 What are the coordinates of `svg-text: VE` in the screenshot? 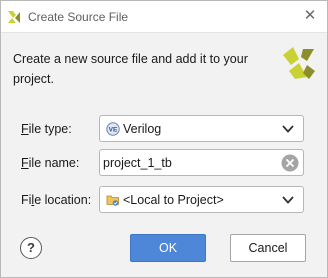 It's located at (113, 130).